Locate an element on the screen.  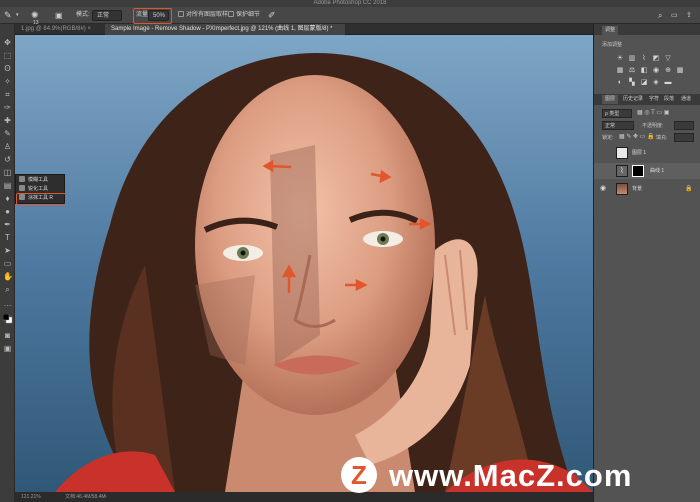
mode-label: 模式: is located at coordinates (83, 15).